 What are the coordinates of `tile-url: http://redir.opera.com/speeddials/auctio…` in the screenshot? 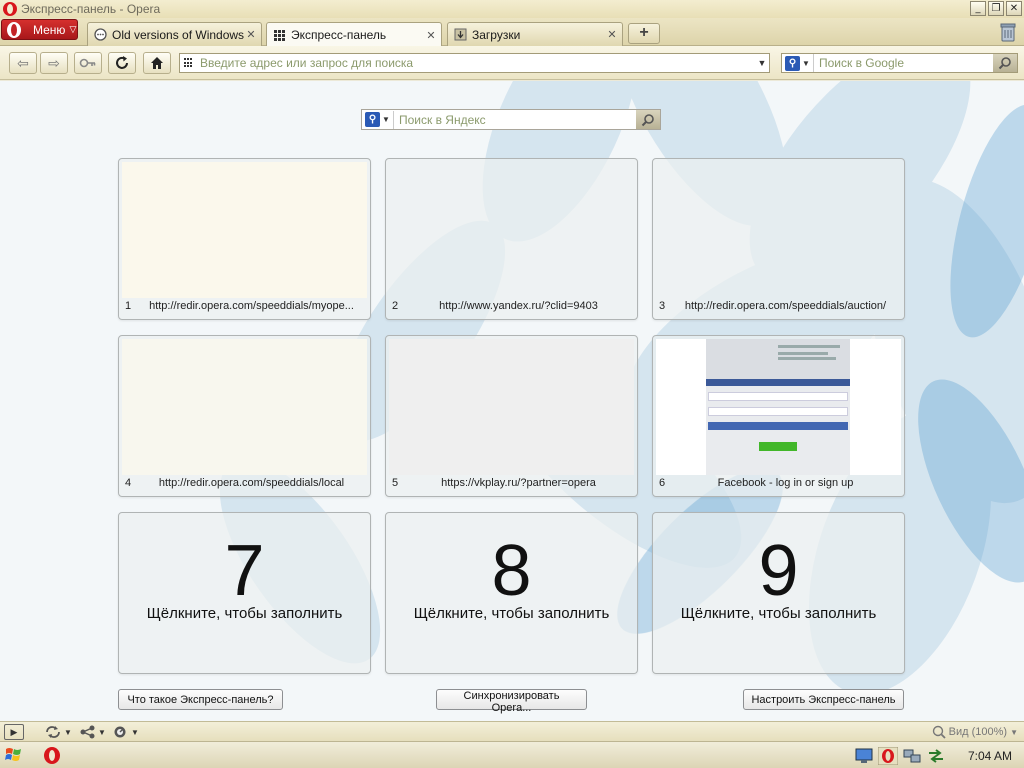 It's located at (785, 306).